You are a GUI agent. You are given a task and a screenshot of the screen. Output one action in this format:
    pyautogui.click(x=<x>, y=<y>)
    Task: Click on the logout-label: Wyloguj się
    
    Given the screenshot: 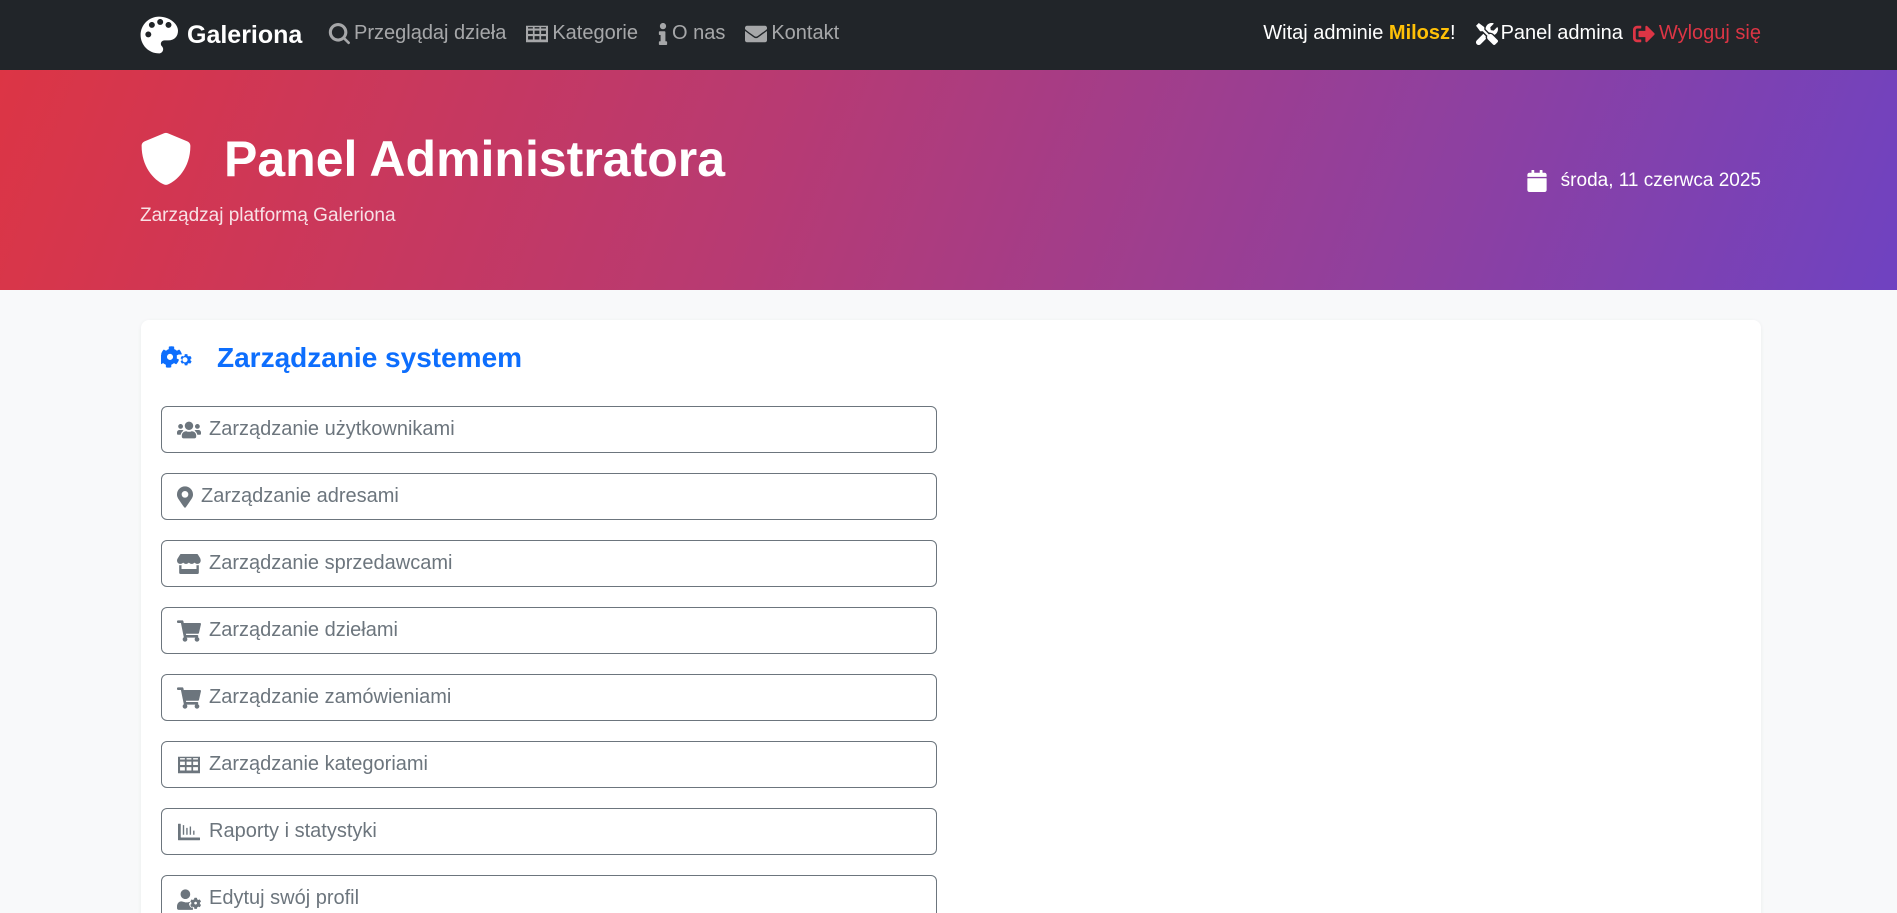 What is the action you would take?
    pyautogui.click(x=1709, y=33)
    